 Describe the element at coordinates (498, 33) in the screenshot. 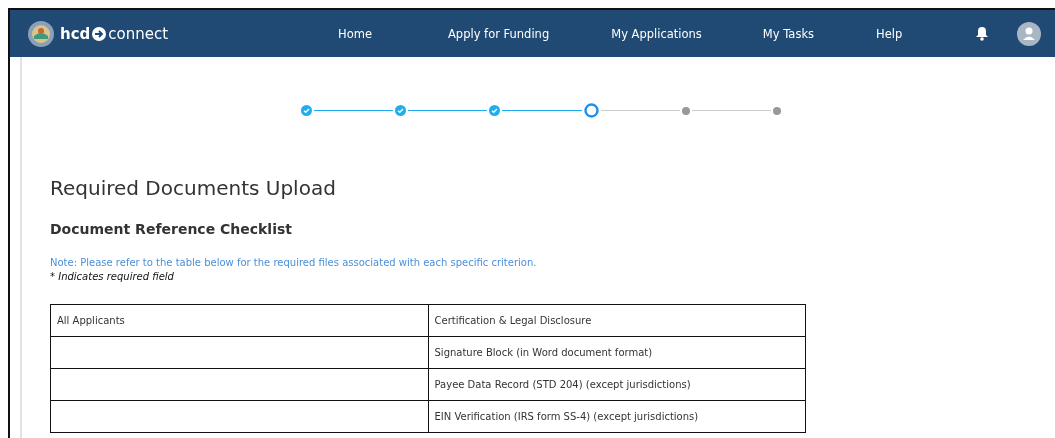

I see `nav-link: Apply for Funding` at that location.